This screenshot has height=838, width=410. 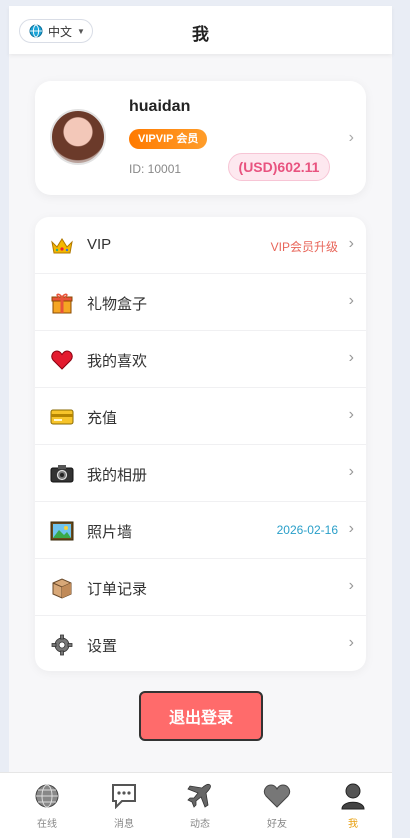 What do you see at coordinates (62, 303) in the screenshot?
I see `gift-icon` at bounding box center [62, 303].